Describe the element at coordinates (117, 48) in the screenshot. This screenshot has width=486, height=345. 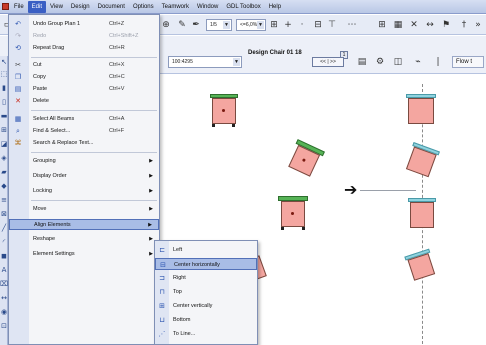
I see `menu-item-shortcut: Ctrl+R` at that location.